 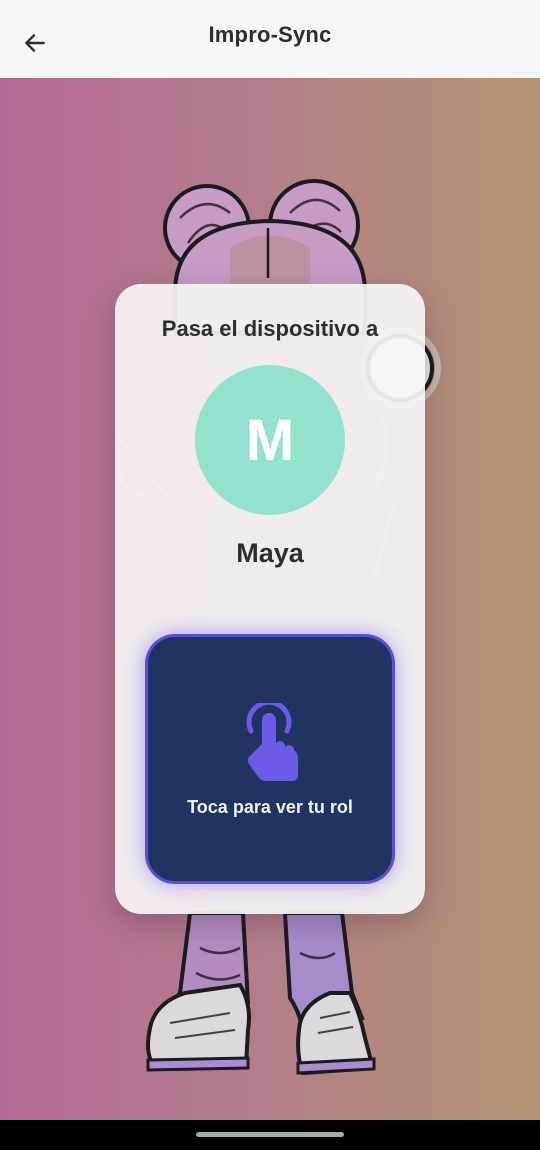 I want to click on avatar-initial: M, so click(x=270, y=440).